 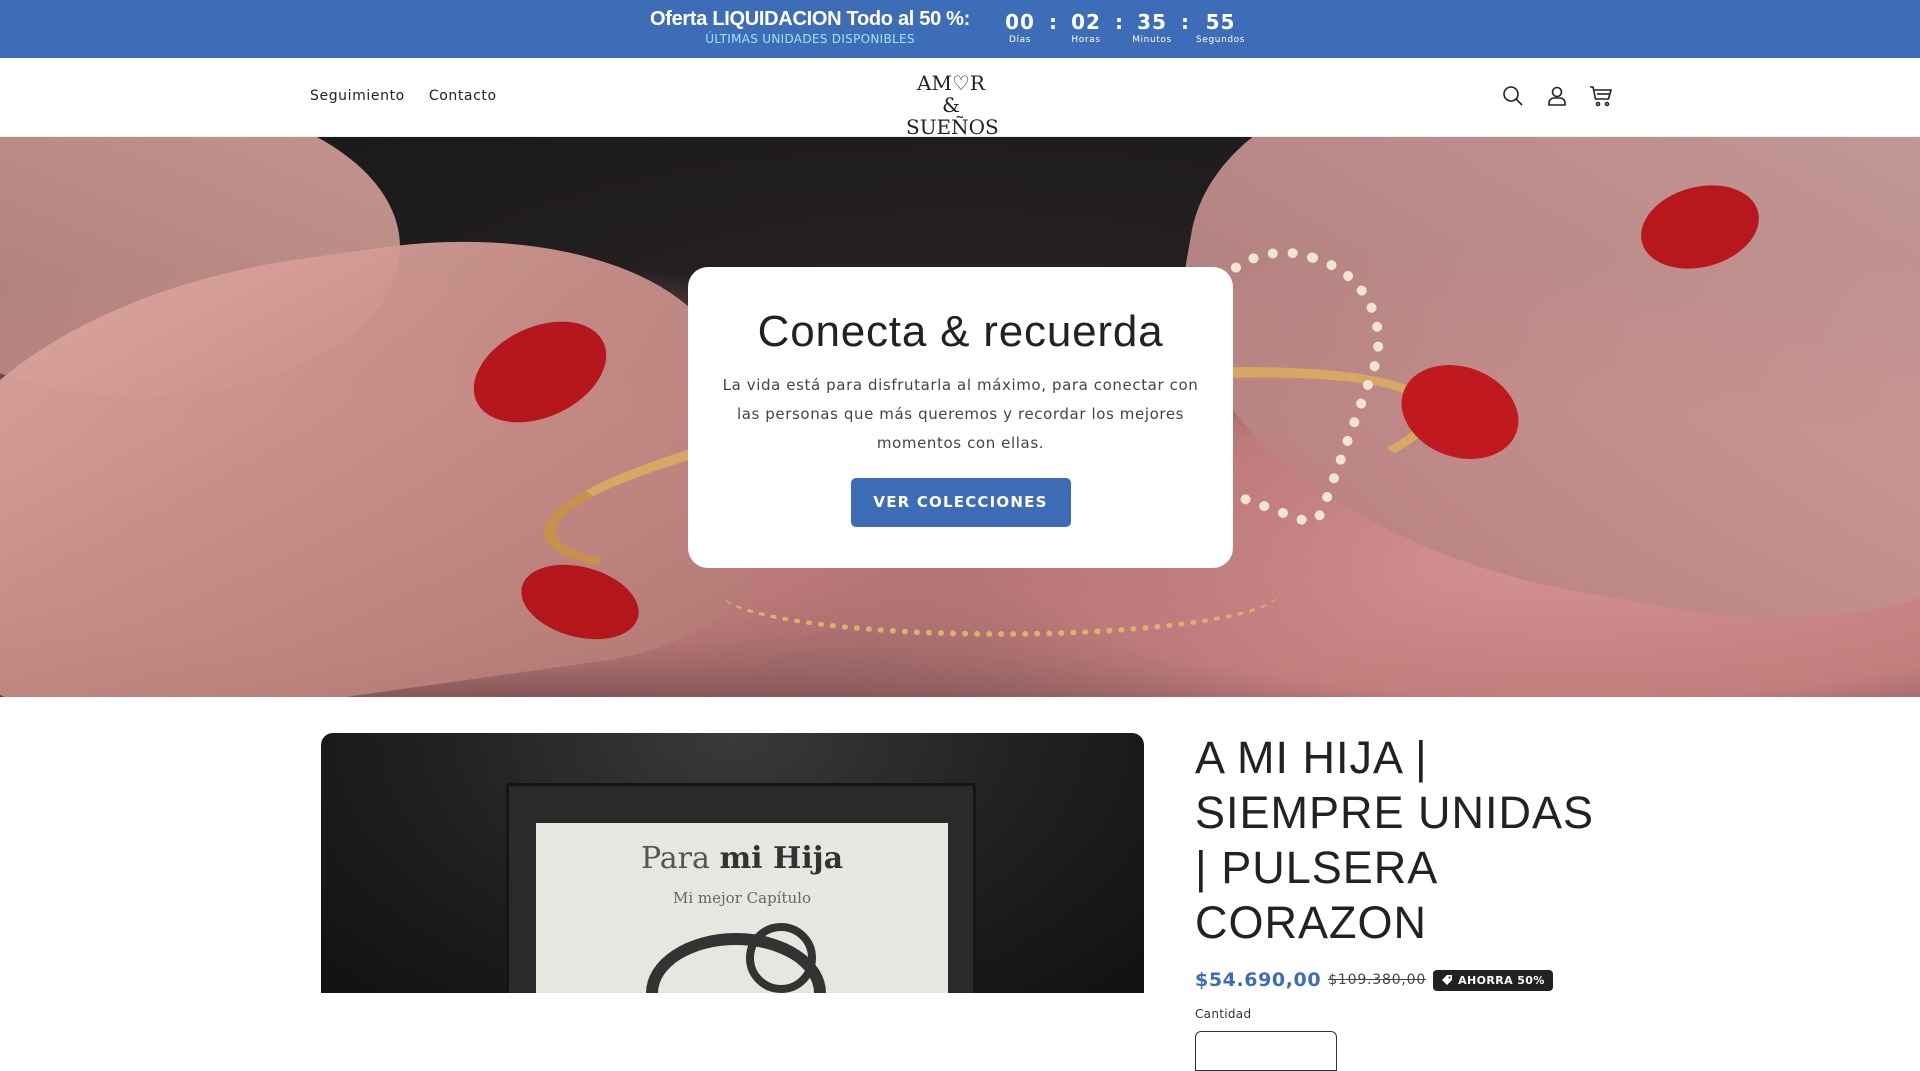 I want to click on offer-title: Oferta LIQUIDACION Todo al 50 %:, so click(x=810, y=19).